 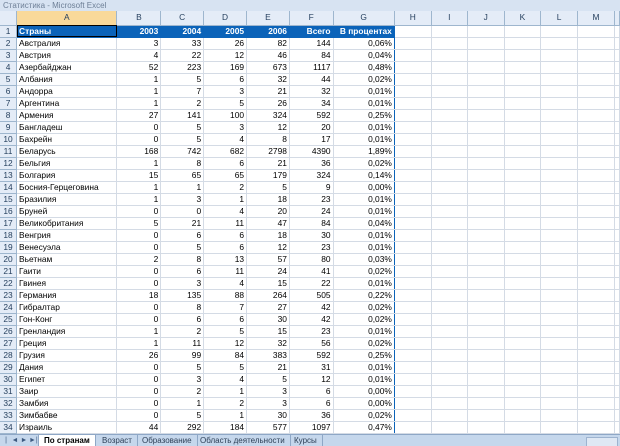 What do you see at coordinates (67, 55) in the screenshot?
I see `country-cell: Австрия` at bounding box center [67, 55].